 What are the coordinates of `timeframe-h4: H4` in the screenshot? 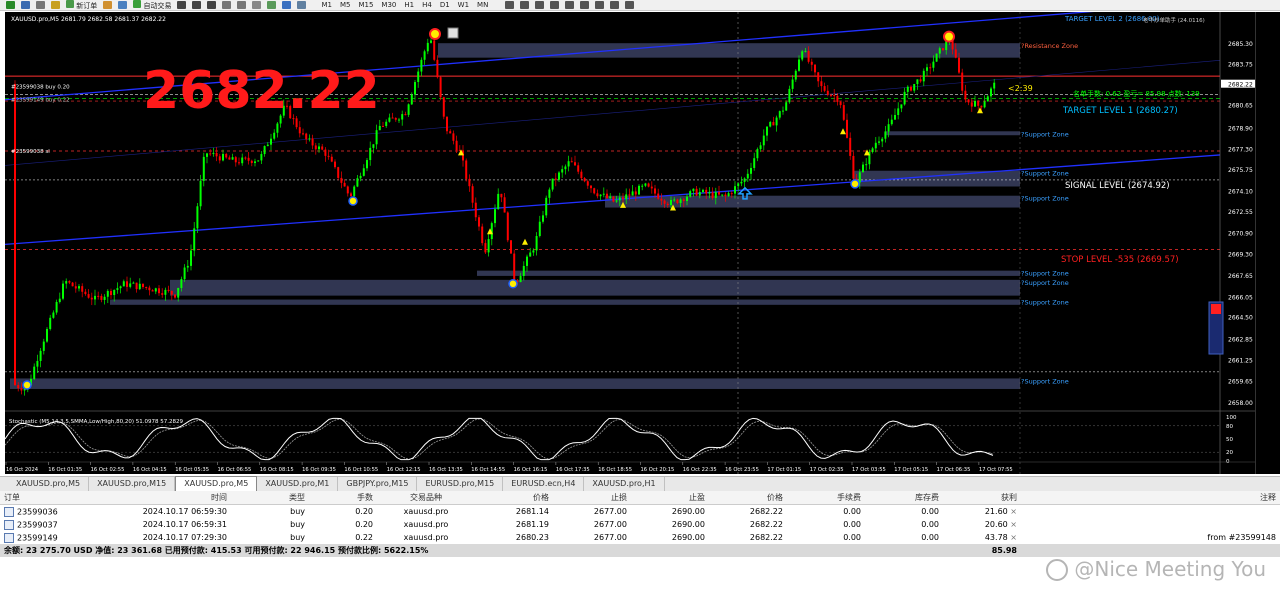 It's located at (427, 5).